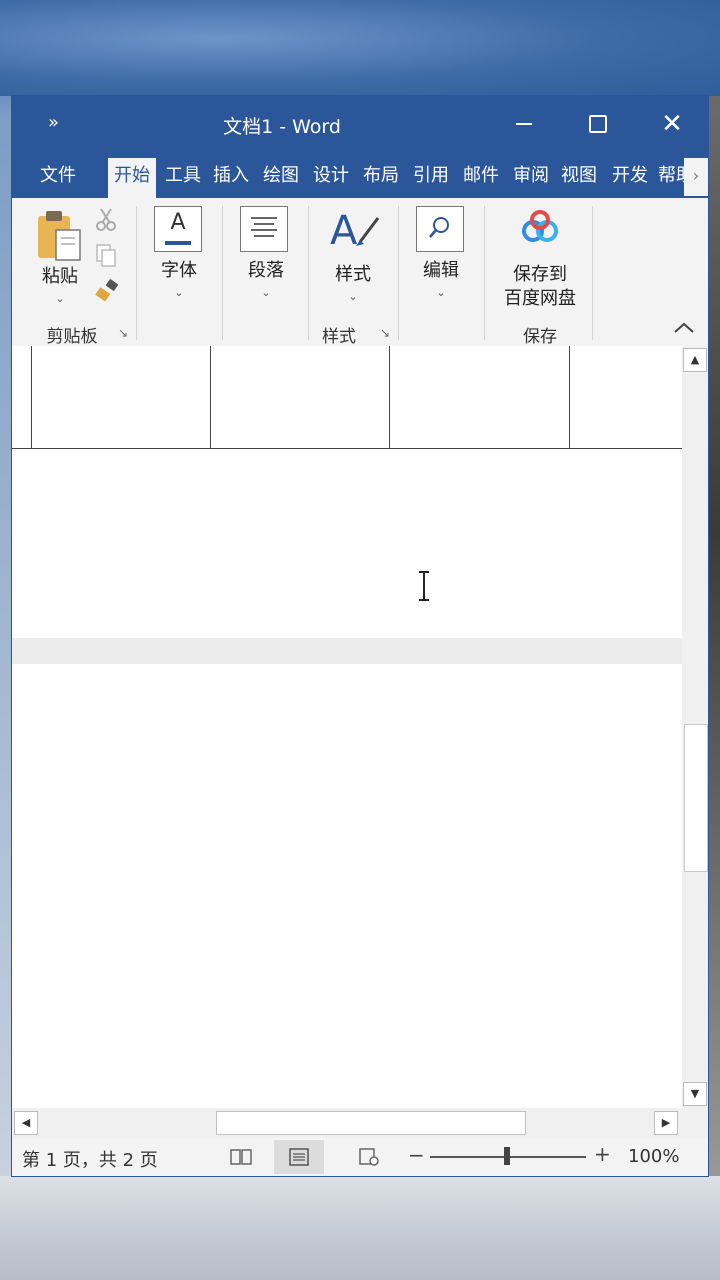  What do you see at coordinates (183, 178) in the screenshot?
I see `tab-tools: 工具` at bounding box center [183, 178].